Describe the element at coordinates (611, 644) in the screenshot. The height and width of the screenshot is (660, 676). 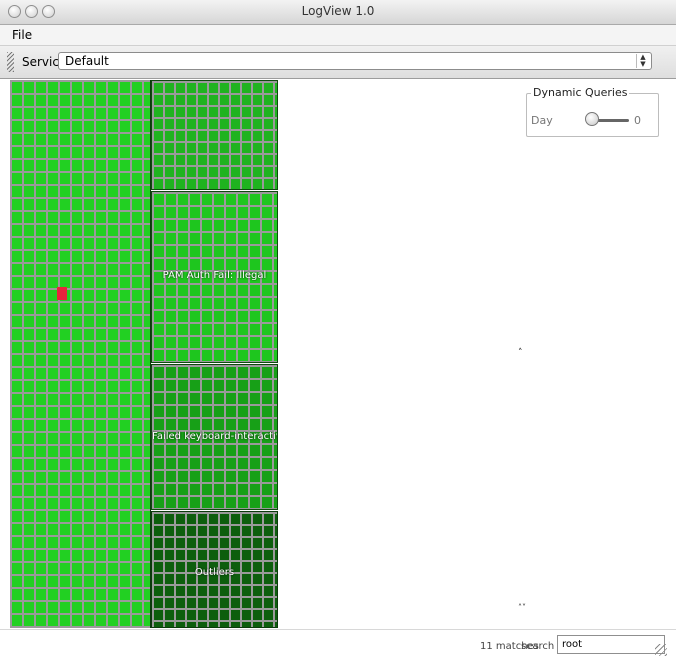
I see `search-input` at that location.